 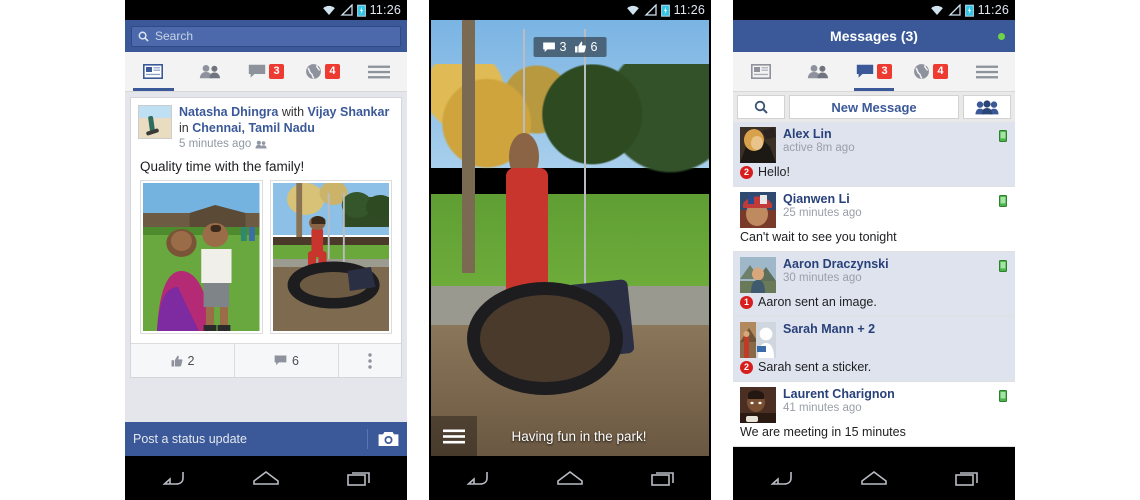 What do you see at coordinates (594, 47) in the screenshot?
I see `photo-like-count: 6` at bounding box center [594, 47].